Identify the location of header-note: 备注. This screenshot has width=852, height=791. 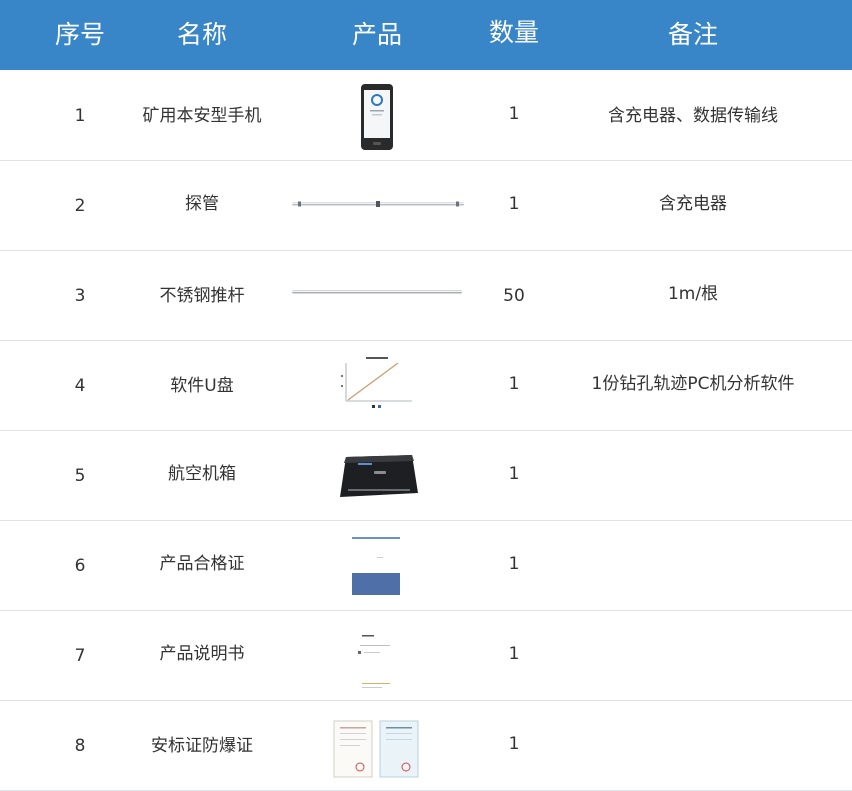
(692, 34).